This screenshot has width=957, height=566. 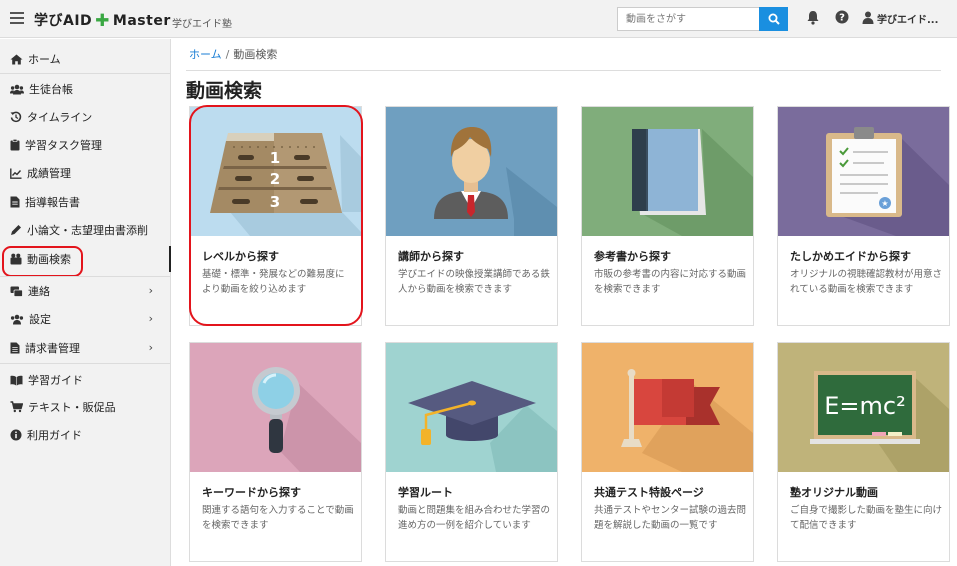 What do you see at coordinates (54, 435) in the screenshot?
I see `sidebar-item-label: 利用ガイド` at bounding box center [54, 435].